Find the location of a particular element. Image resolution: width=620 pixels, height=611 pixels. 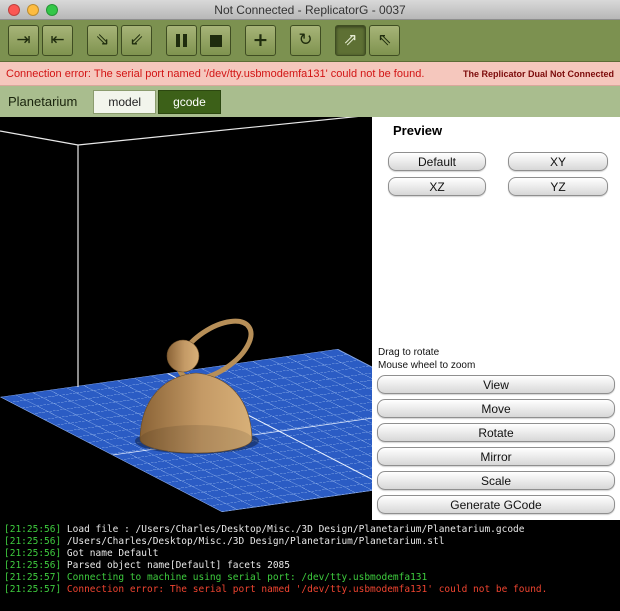

rotate-tool-icon: ↻ is located at coordinates (305, 40).